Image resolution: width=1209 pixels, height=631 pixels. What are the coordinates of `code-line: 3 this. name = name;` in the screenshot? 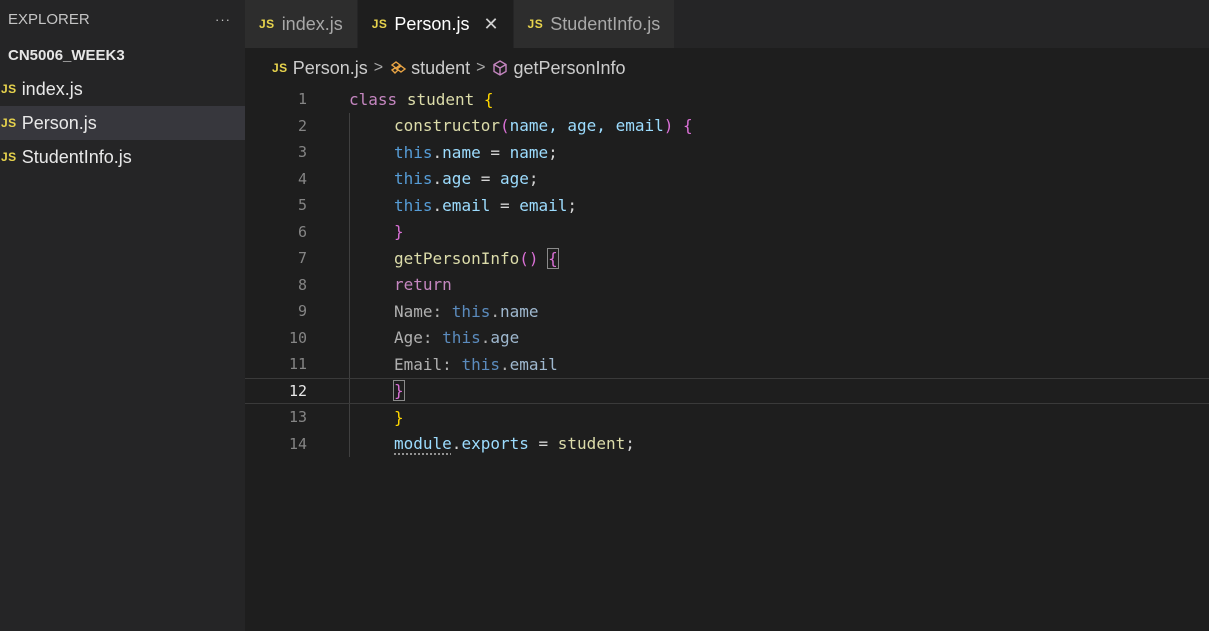 It's located at (727, 152).